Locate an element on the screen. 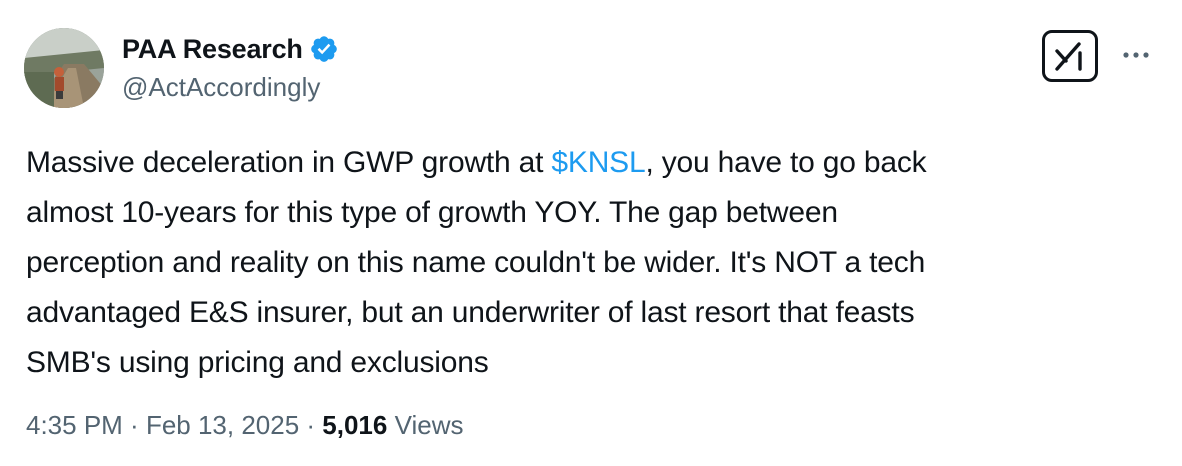 The height and width of the screenshot is (466, 1182). views-label: Views is located at coordinates (425, 425).